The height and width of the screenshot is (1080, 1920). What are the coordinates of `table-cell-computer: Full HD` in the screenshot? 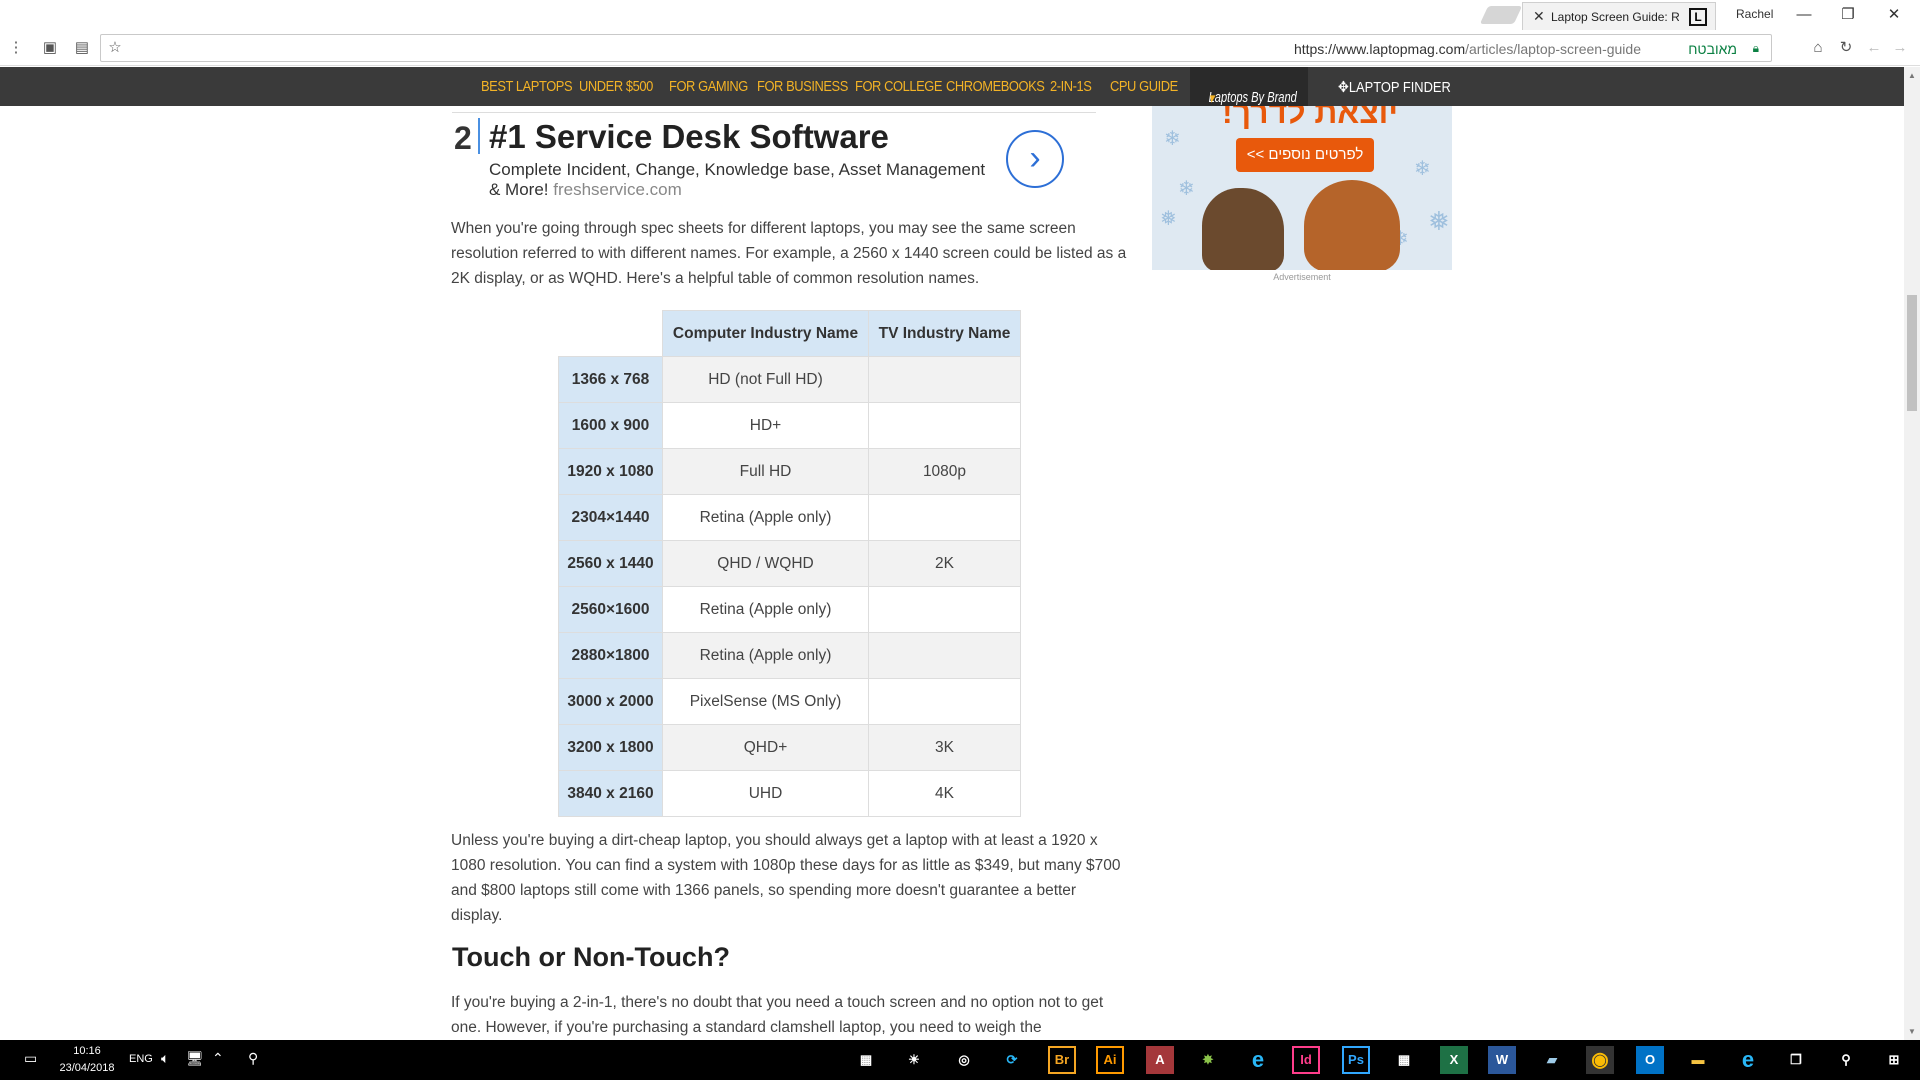 It's located at (765, 471).